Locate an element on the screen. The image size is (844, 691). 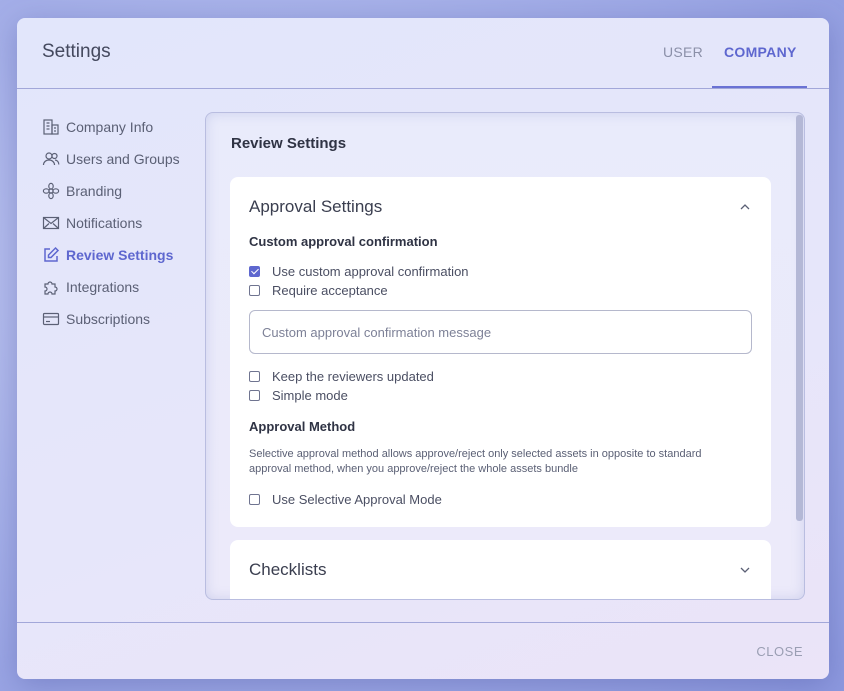
sidebar-item-label: Integrations is located at coordinates (103, 287).